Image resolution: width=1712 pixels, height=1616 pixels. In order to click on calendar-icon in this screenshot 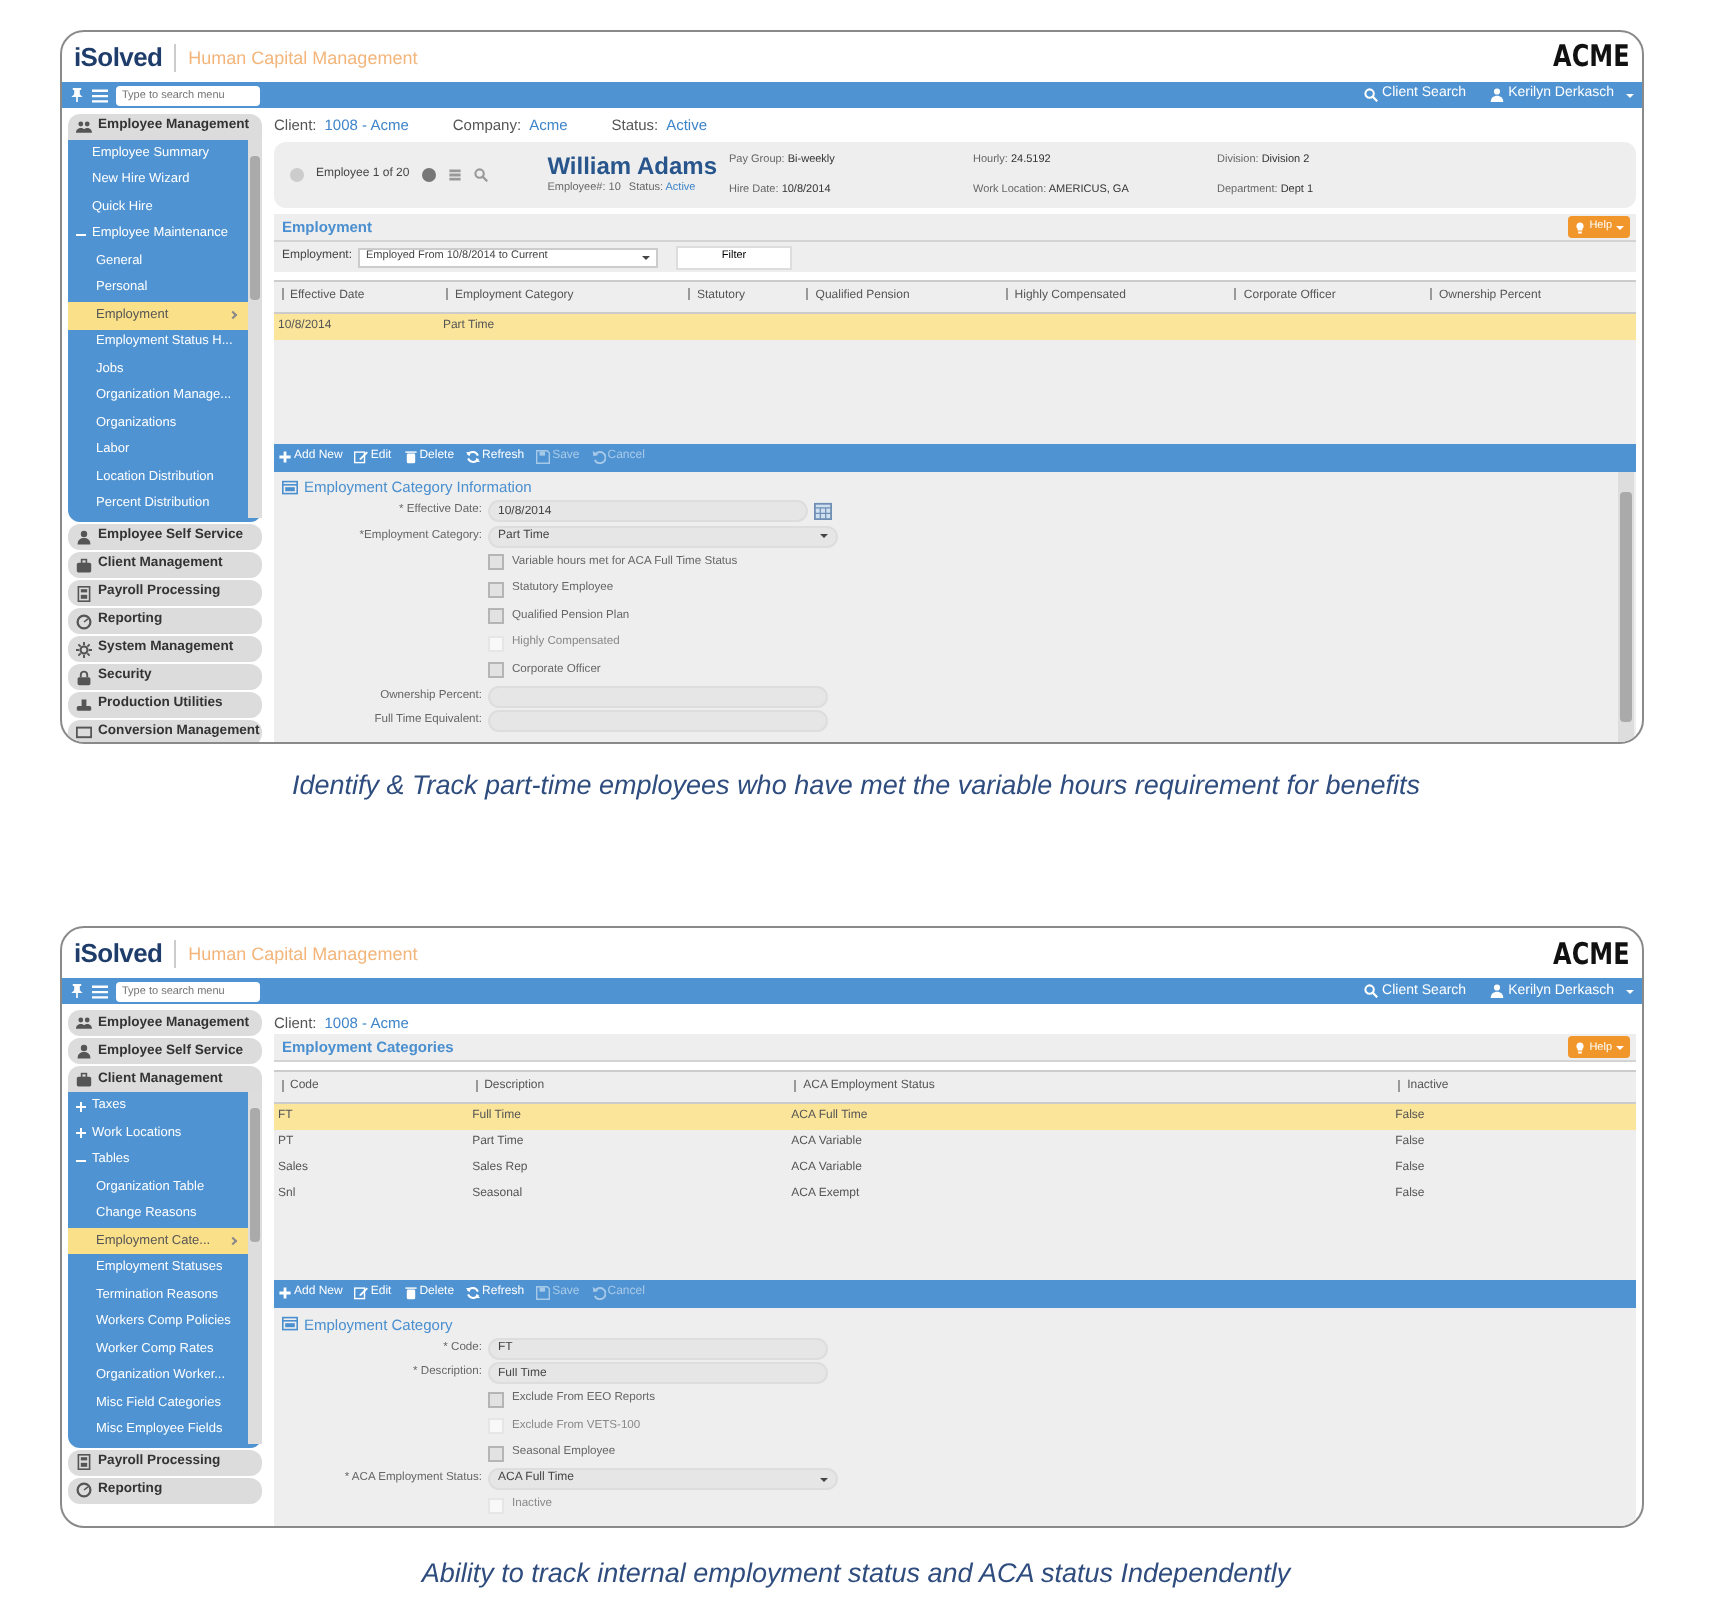, I will do `click(823, 511)`.